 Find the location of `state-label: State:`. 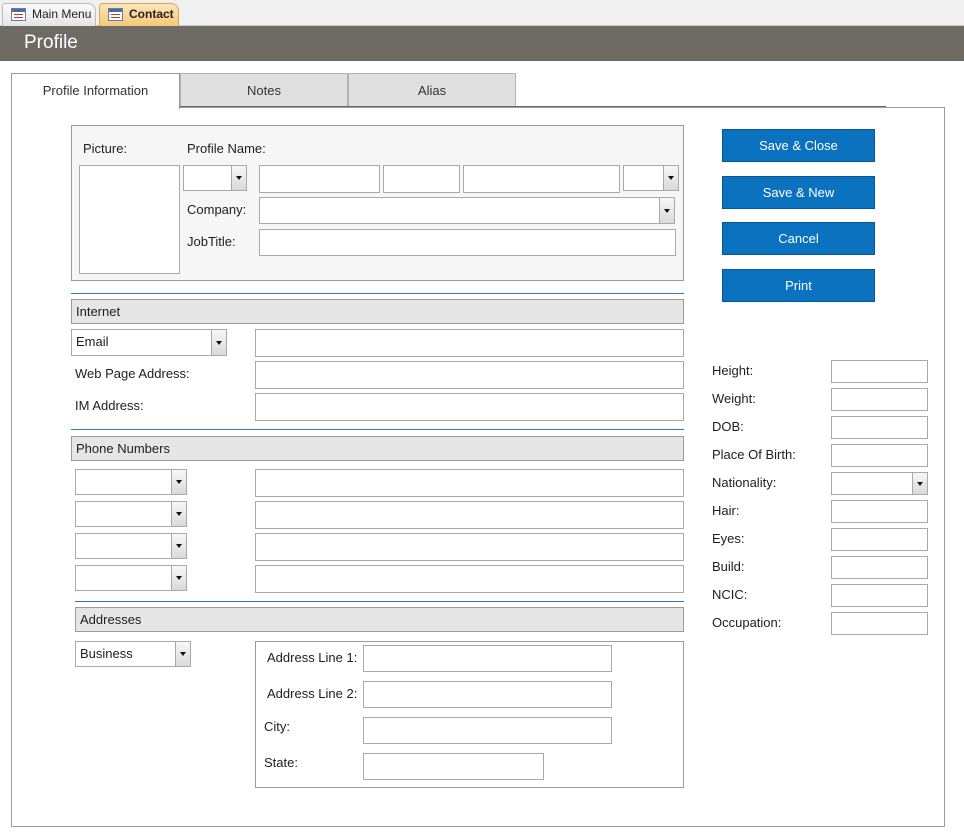

state-label: State: is located at coordinates (281, 762).